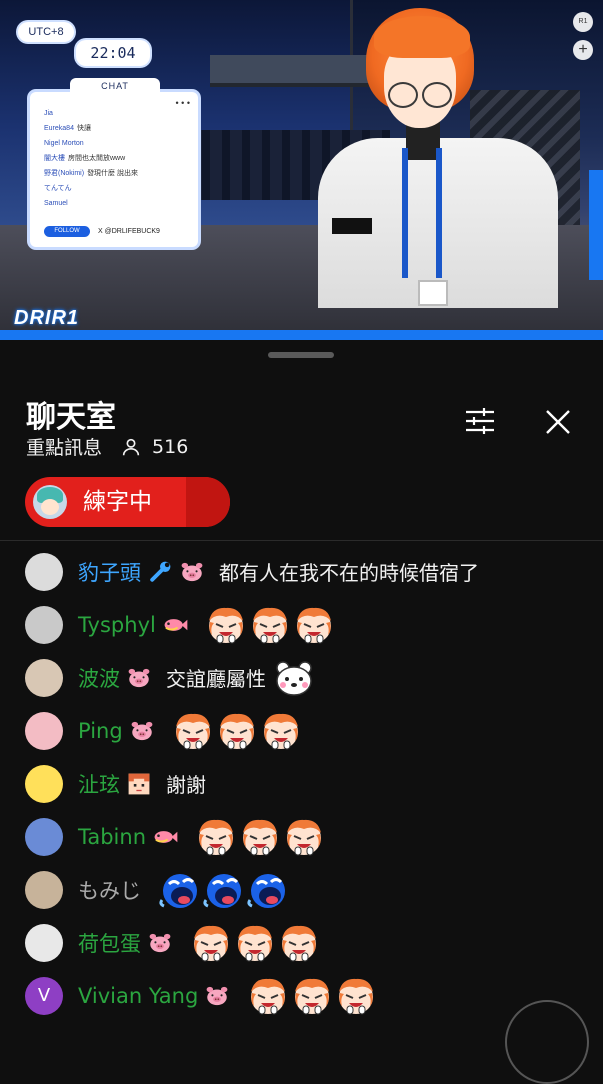 The width and height of the screenshot is (603, 1084). Describe the element at coordinates (58, 188) in the screenshot. I see `overlay-chat-item: てんてん` at that location.